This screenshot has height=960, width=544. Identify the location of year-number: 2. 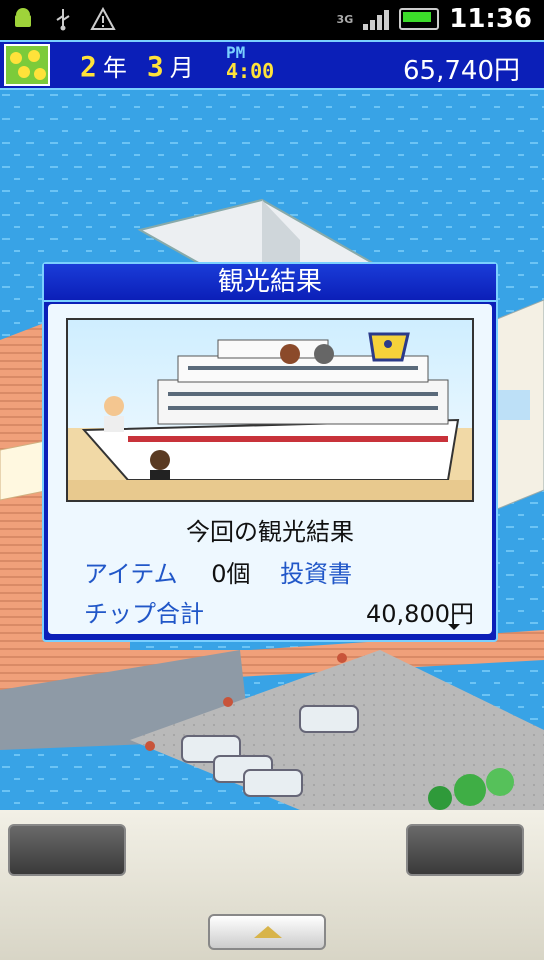
(88, 66).